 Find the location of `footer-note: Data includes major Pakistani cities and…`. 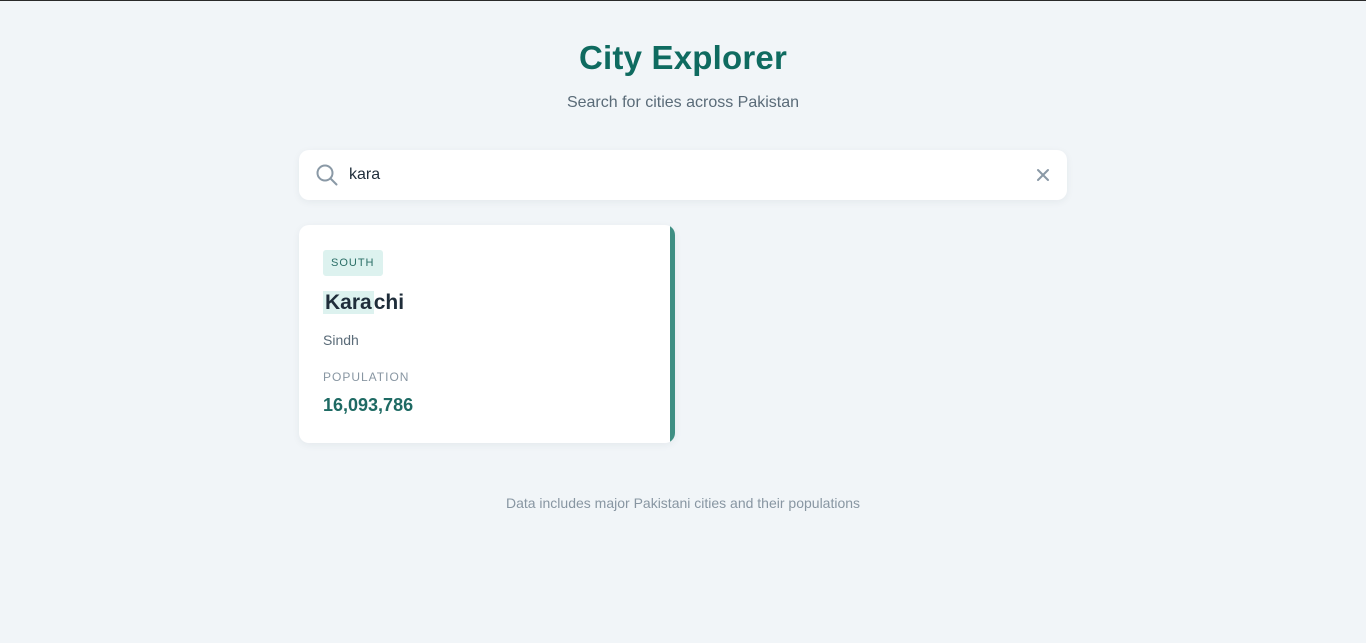

footer-note: Data includes major Pakistani cities and… is located at coordinates (683, 503).